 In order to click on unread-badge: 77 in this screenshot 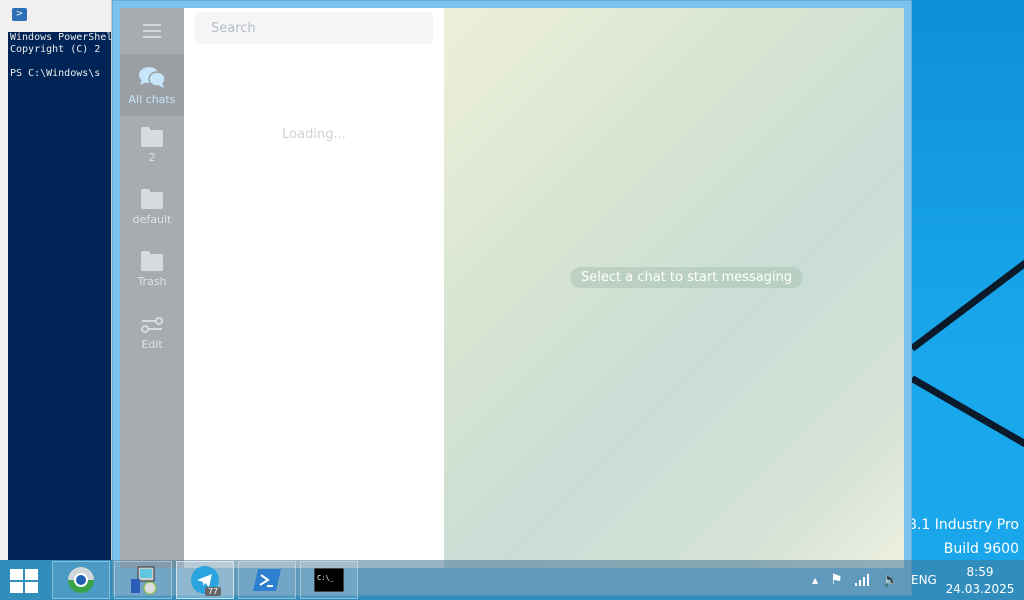, I will do `click(212, 591)`.